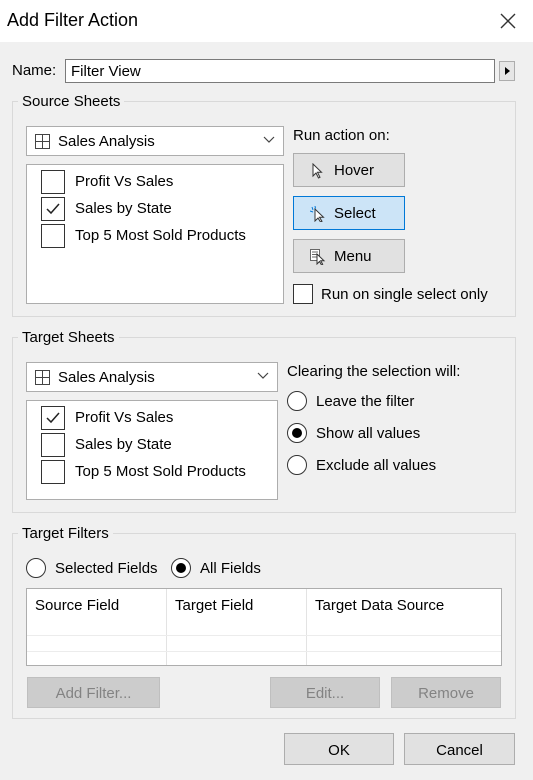  I want to click on triangle-right-icon, so click(507, 71).